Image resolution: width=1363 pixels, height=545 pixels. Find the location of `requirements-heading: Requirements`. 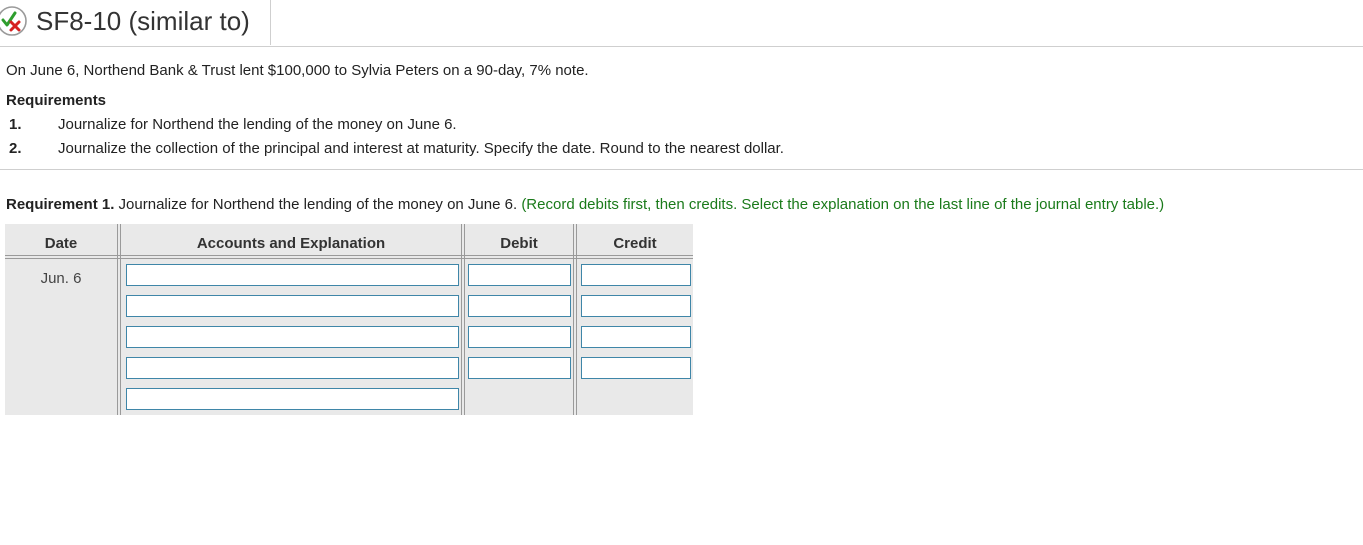

requirements-heading: Requirements is located at coordinates (56, 100).